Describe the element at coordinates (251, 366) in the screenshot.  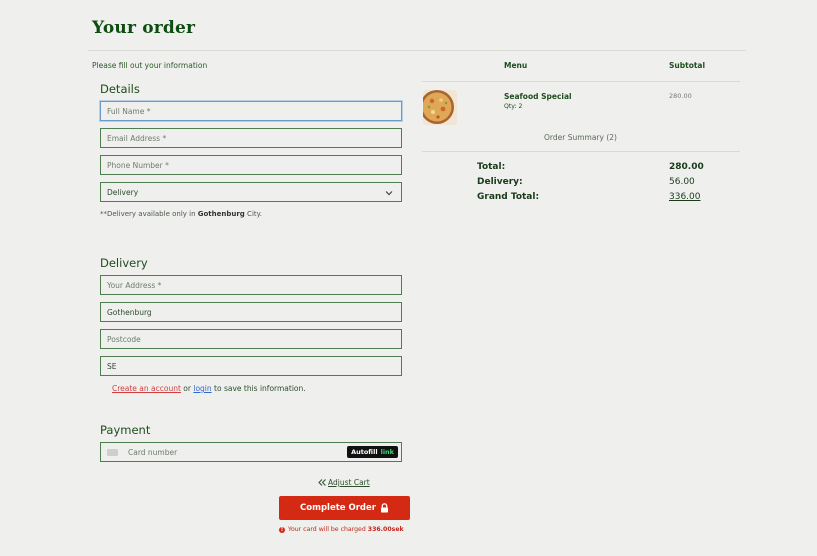
I see `country-field: SE` at that location.